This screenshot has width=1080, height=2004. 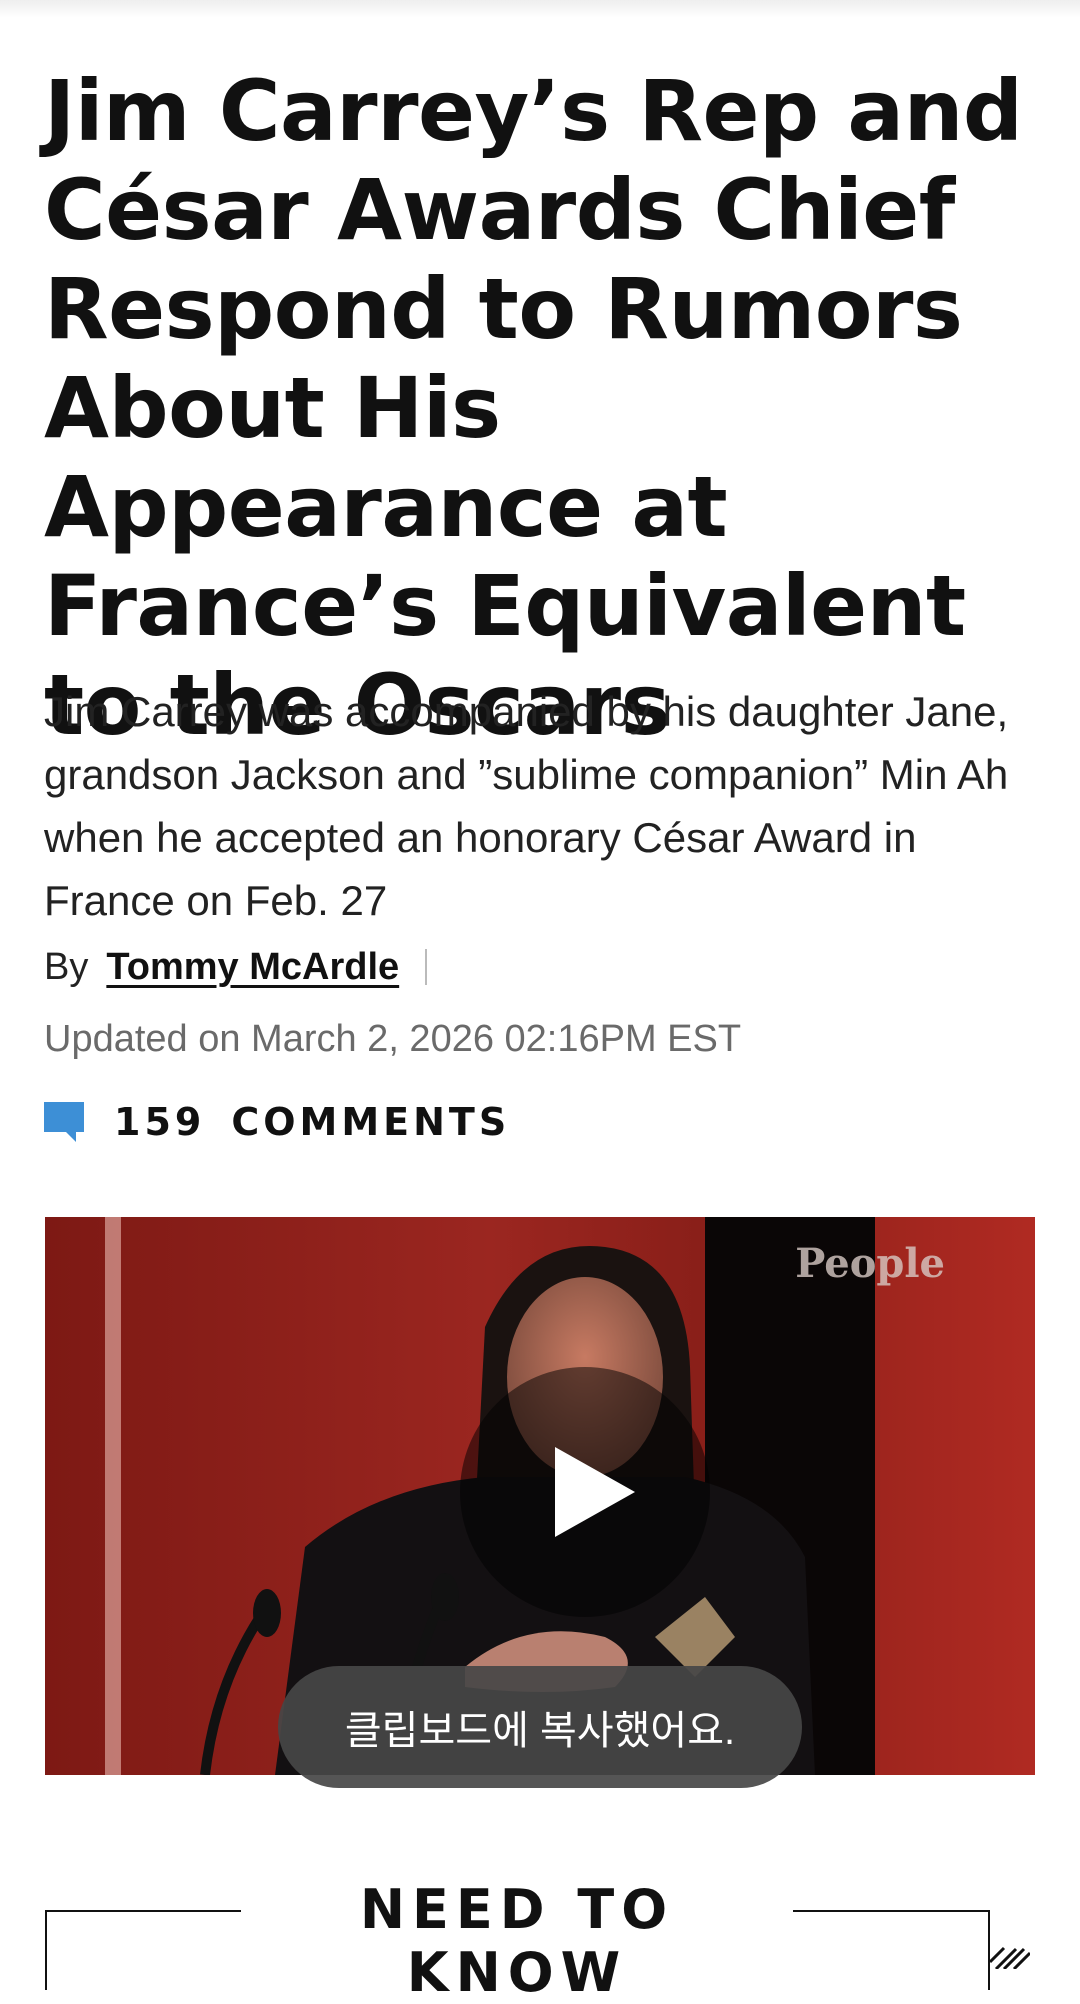 I want to click on top-shadow-bar, so click(x=540, y=9).